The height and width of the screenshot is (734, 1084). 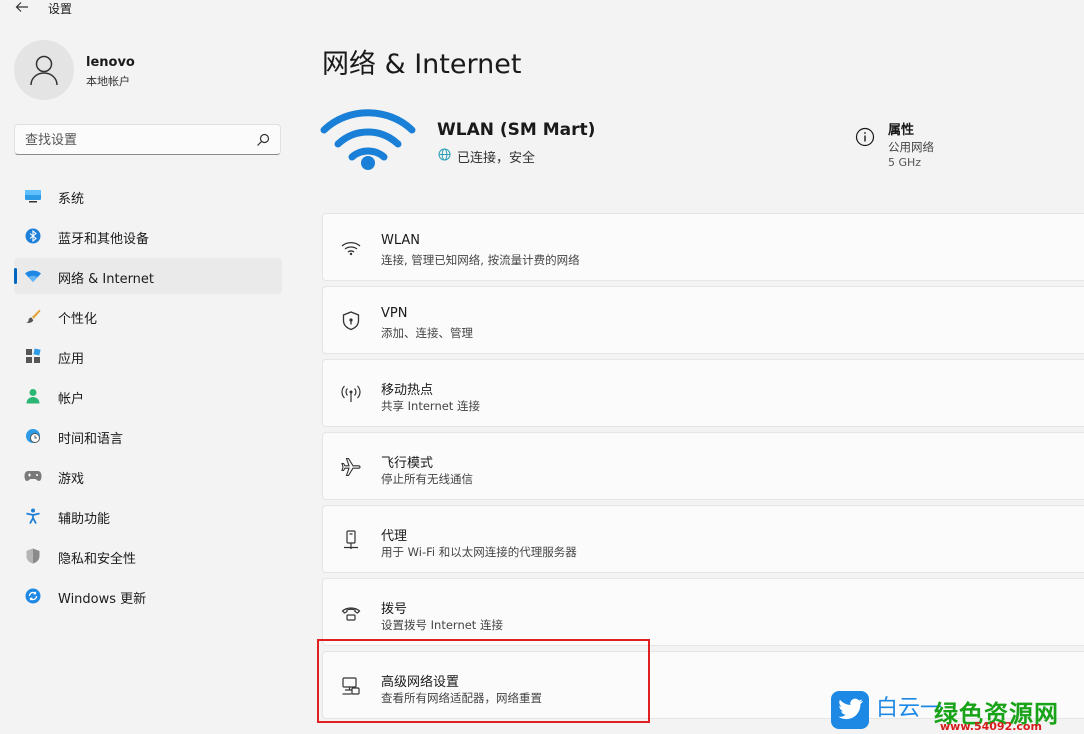 What do you see at coordinates (148, 356) in the screenshot?
I see `sidebar-item-apps: 应用` at bounding box center [148, 356].